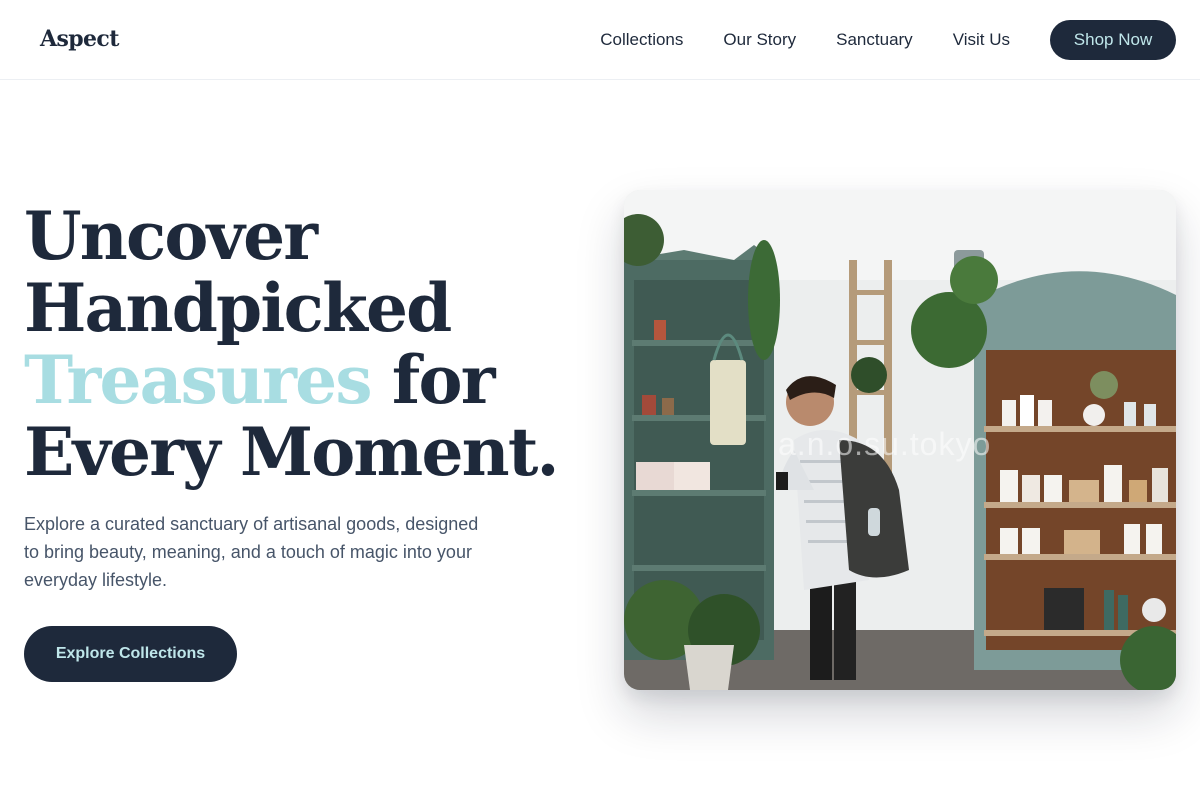 Image resolution: width=1200 pixels, height=800 pixels. I want to click on explore-collections-button: Explore Collections, so click(130, 654).